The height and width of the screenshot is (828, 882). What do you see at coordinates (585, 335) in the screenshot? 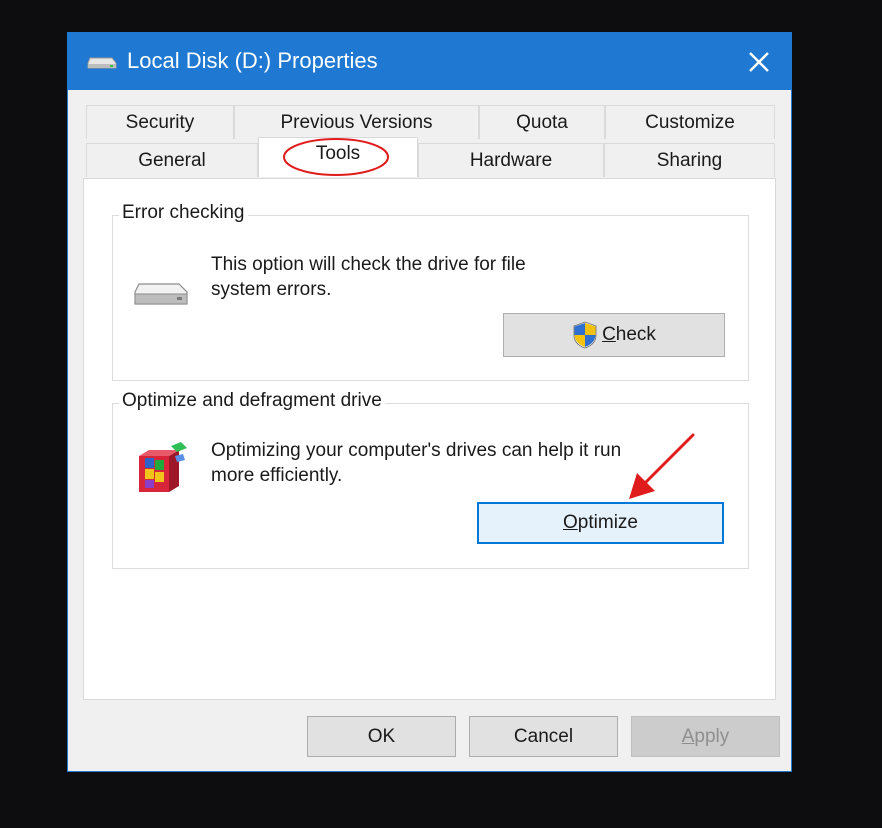
I see `uac-shield-icon` at bounding box center [585, 335].